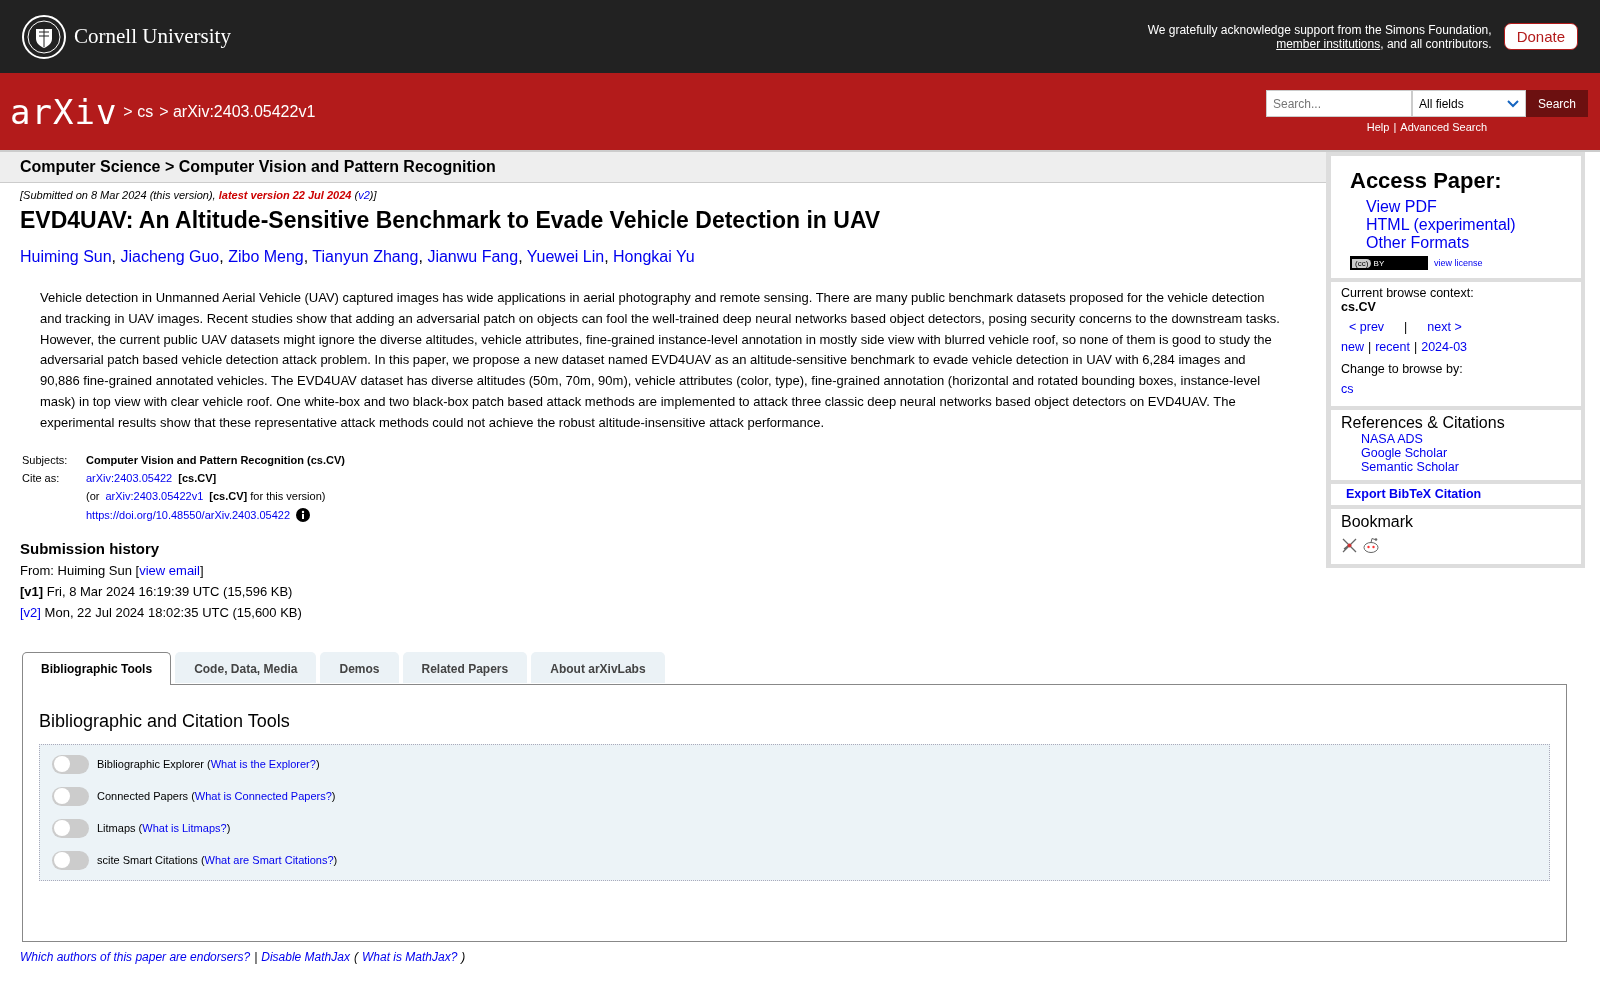  I want to click on author-link: Tianyun Zhang, so click(365, 256).